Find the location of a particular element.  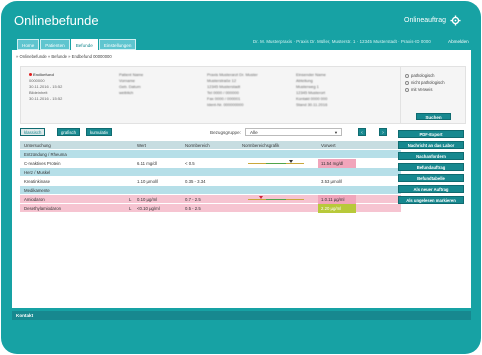

test-name: C-reaktives Protein is located at coordinates (42, 163).